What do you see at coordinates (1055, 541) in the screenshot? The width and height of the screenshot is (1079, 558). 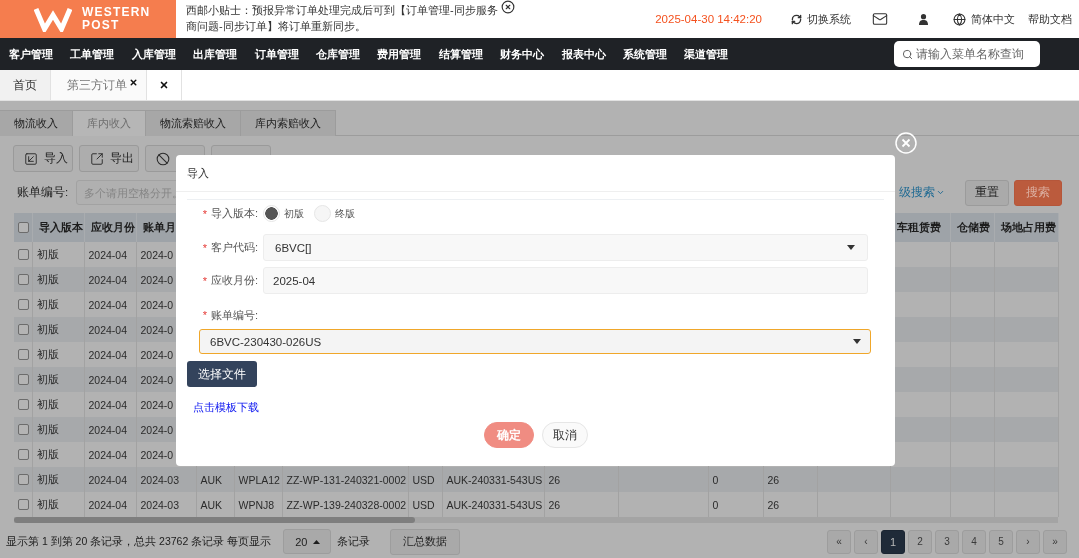 I see `page-button: »` at bounding box center [1055, 541].